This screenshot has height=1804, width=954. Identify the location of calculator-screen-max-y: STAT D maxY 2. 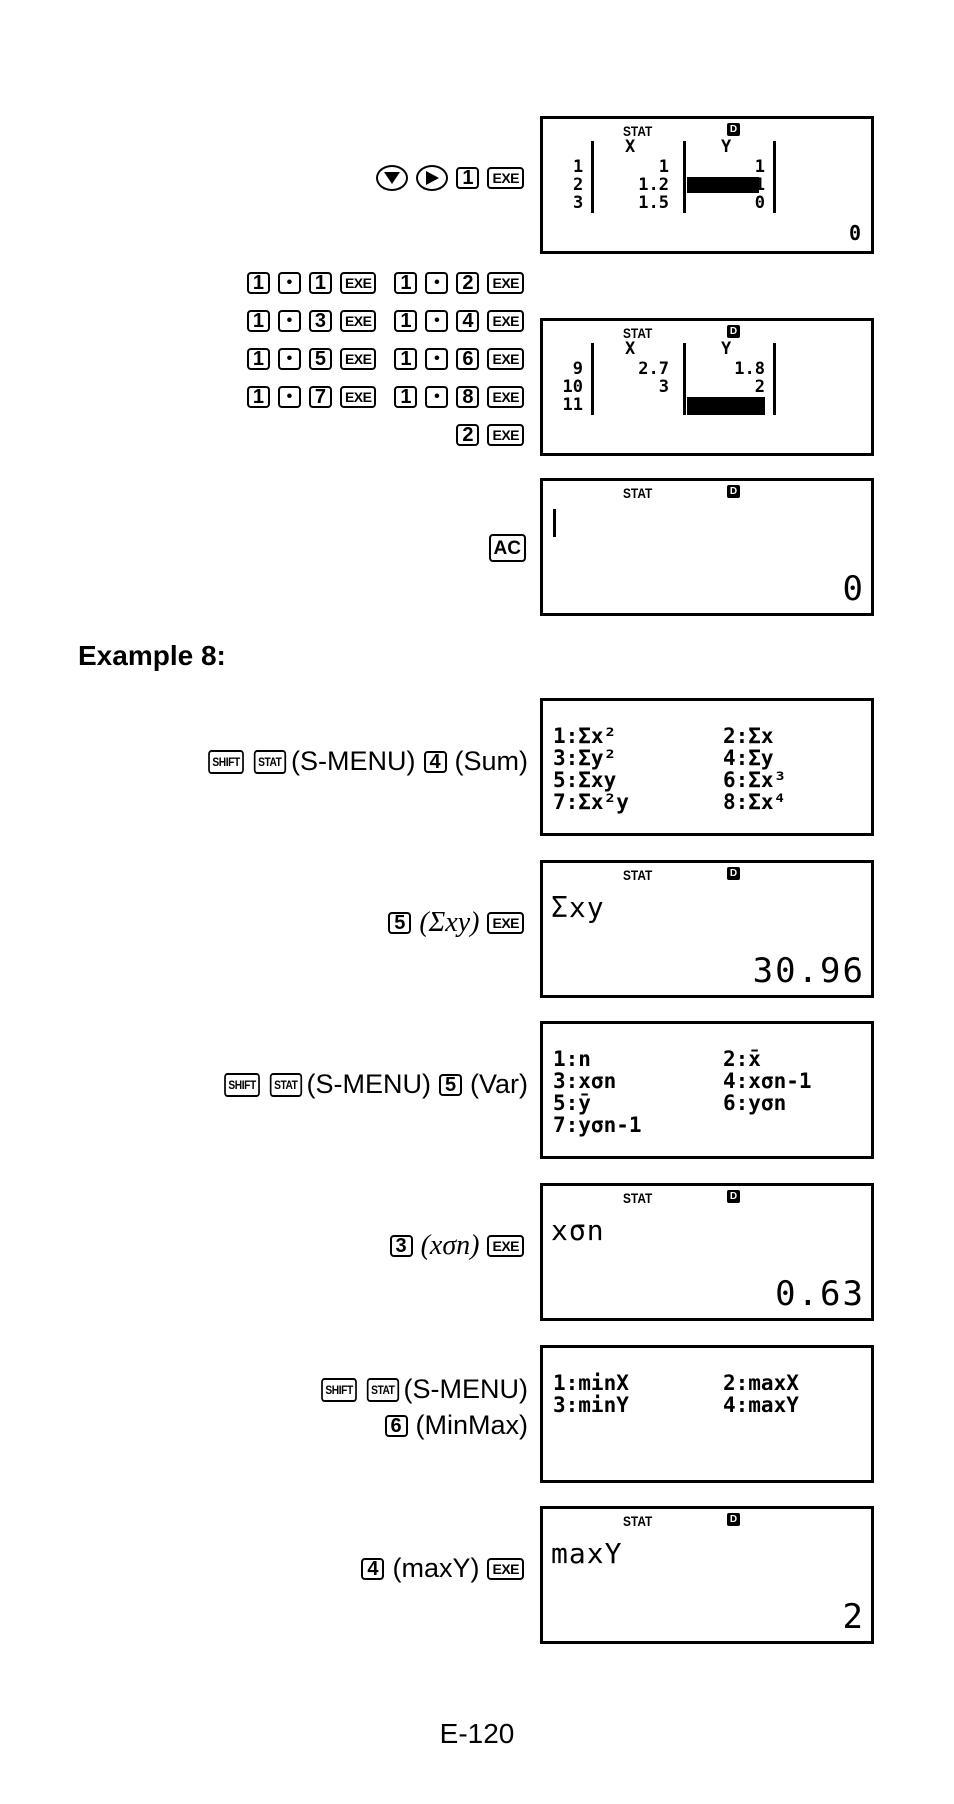
(707, 1575).